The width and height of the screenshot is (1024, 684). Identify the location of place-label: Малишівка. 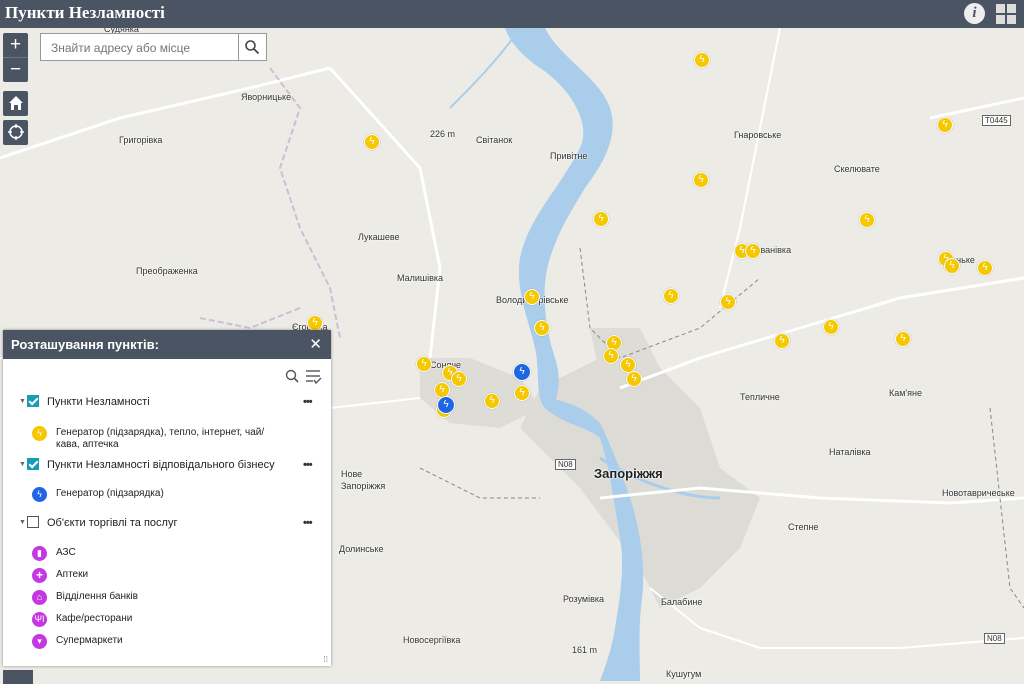
(420, 278).